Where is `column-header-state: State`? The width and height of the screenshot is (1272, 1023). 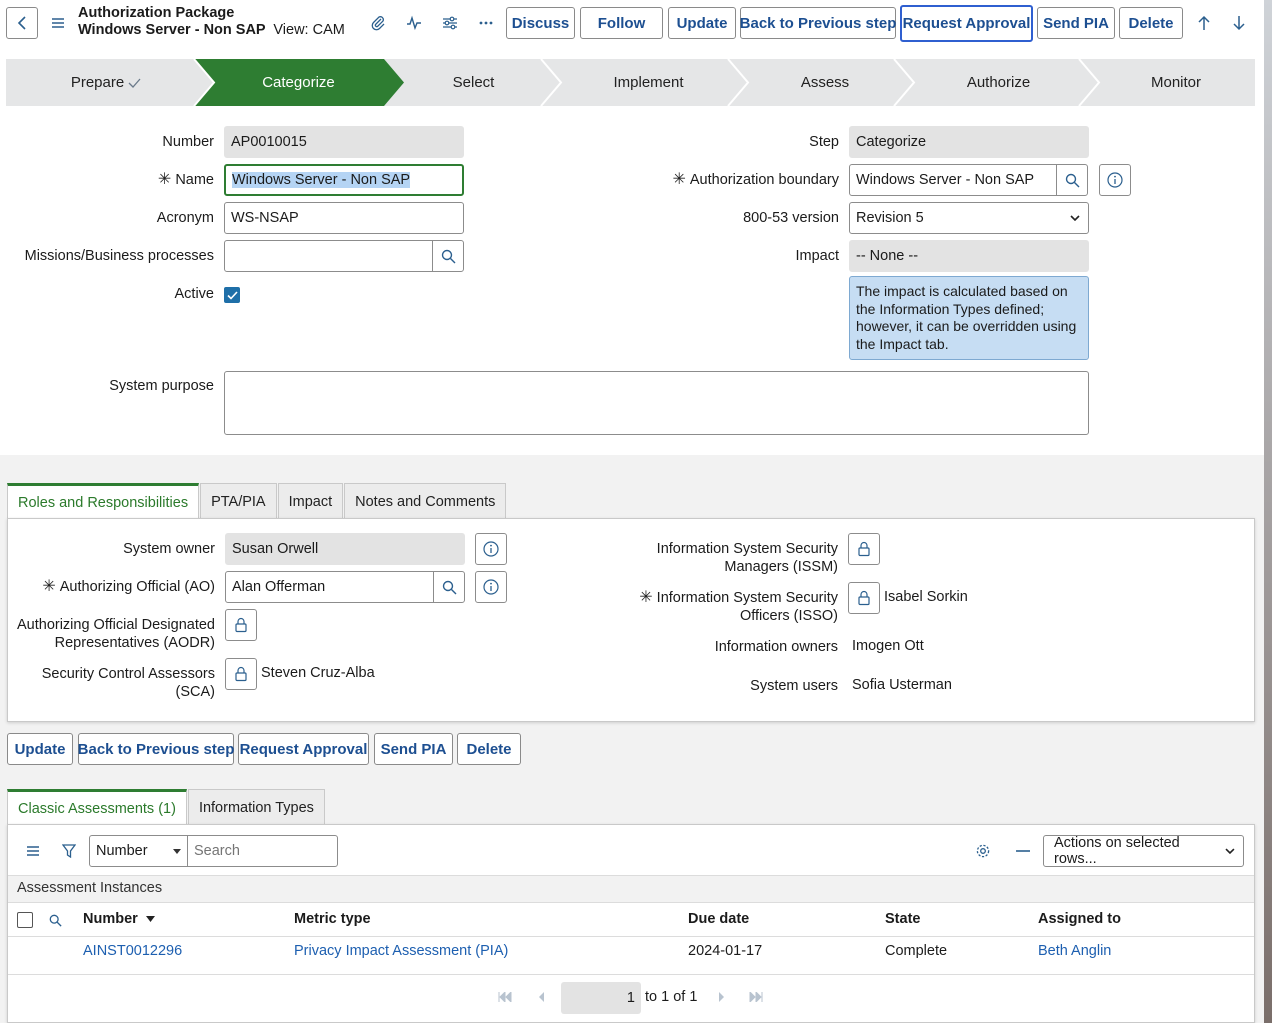
column-header-state: State is located at coordinates (902, 919).